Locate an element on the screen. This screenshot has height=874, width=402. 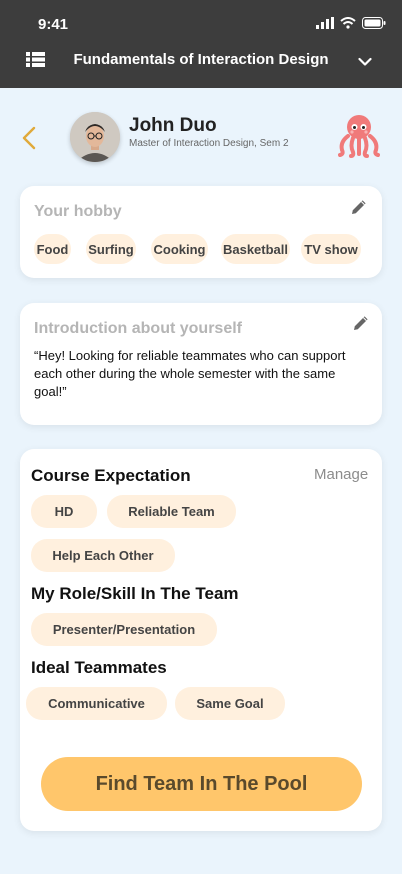
avatar is located at coordinates (95, 137).